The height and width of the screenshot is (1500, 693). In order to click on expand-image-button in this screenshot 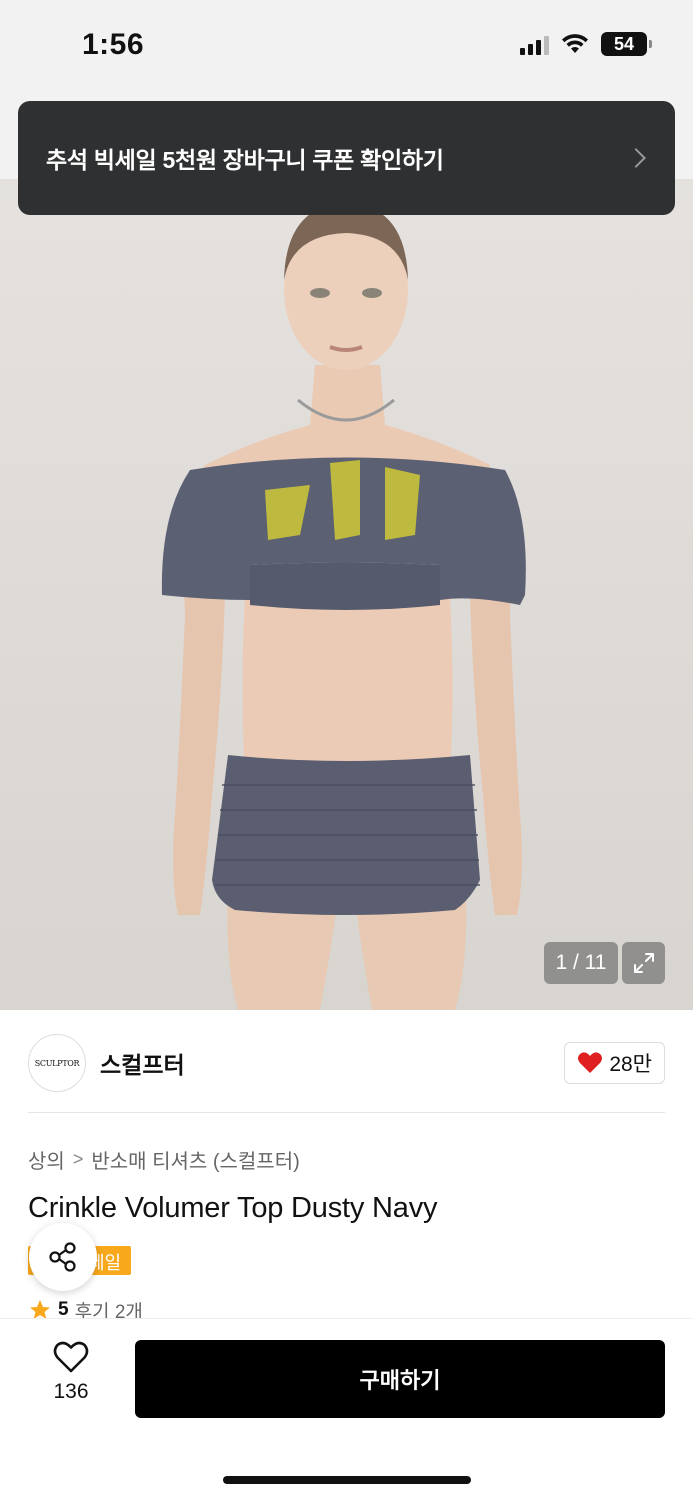, I will do `click(643, 963)`.